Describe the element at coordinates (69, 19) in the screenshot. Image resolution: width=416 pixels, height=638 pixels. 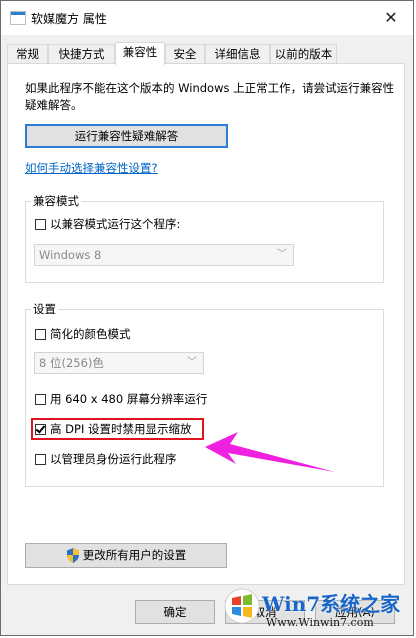
I see `window-title: 软媒魔方 属性` at that location.